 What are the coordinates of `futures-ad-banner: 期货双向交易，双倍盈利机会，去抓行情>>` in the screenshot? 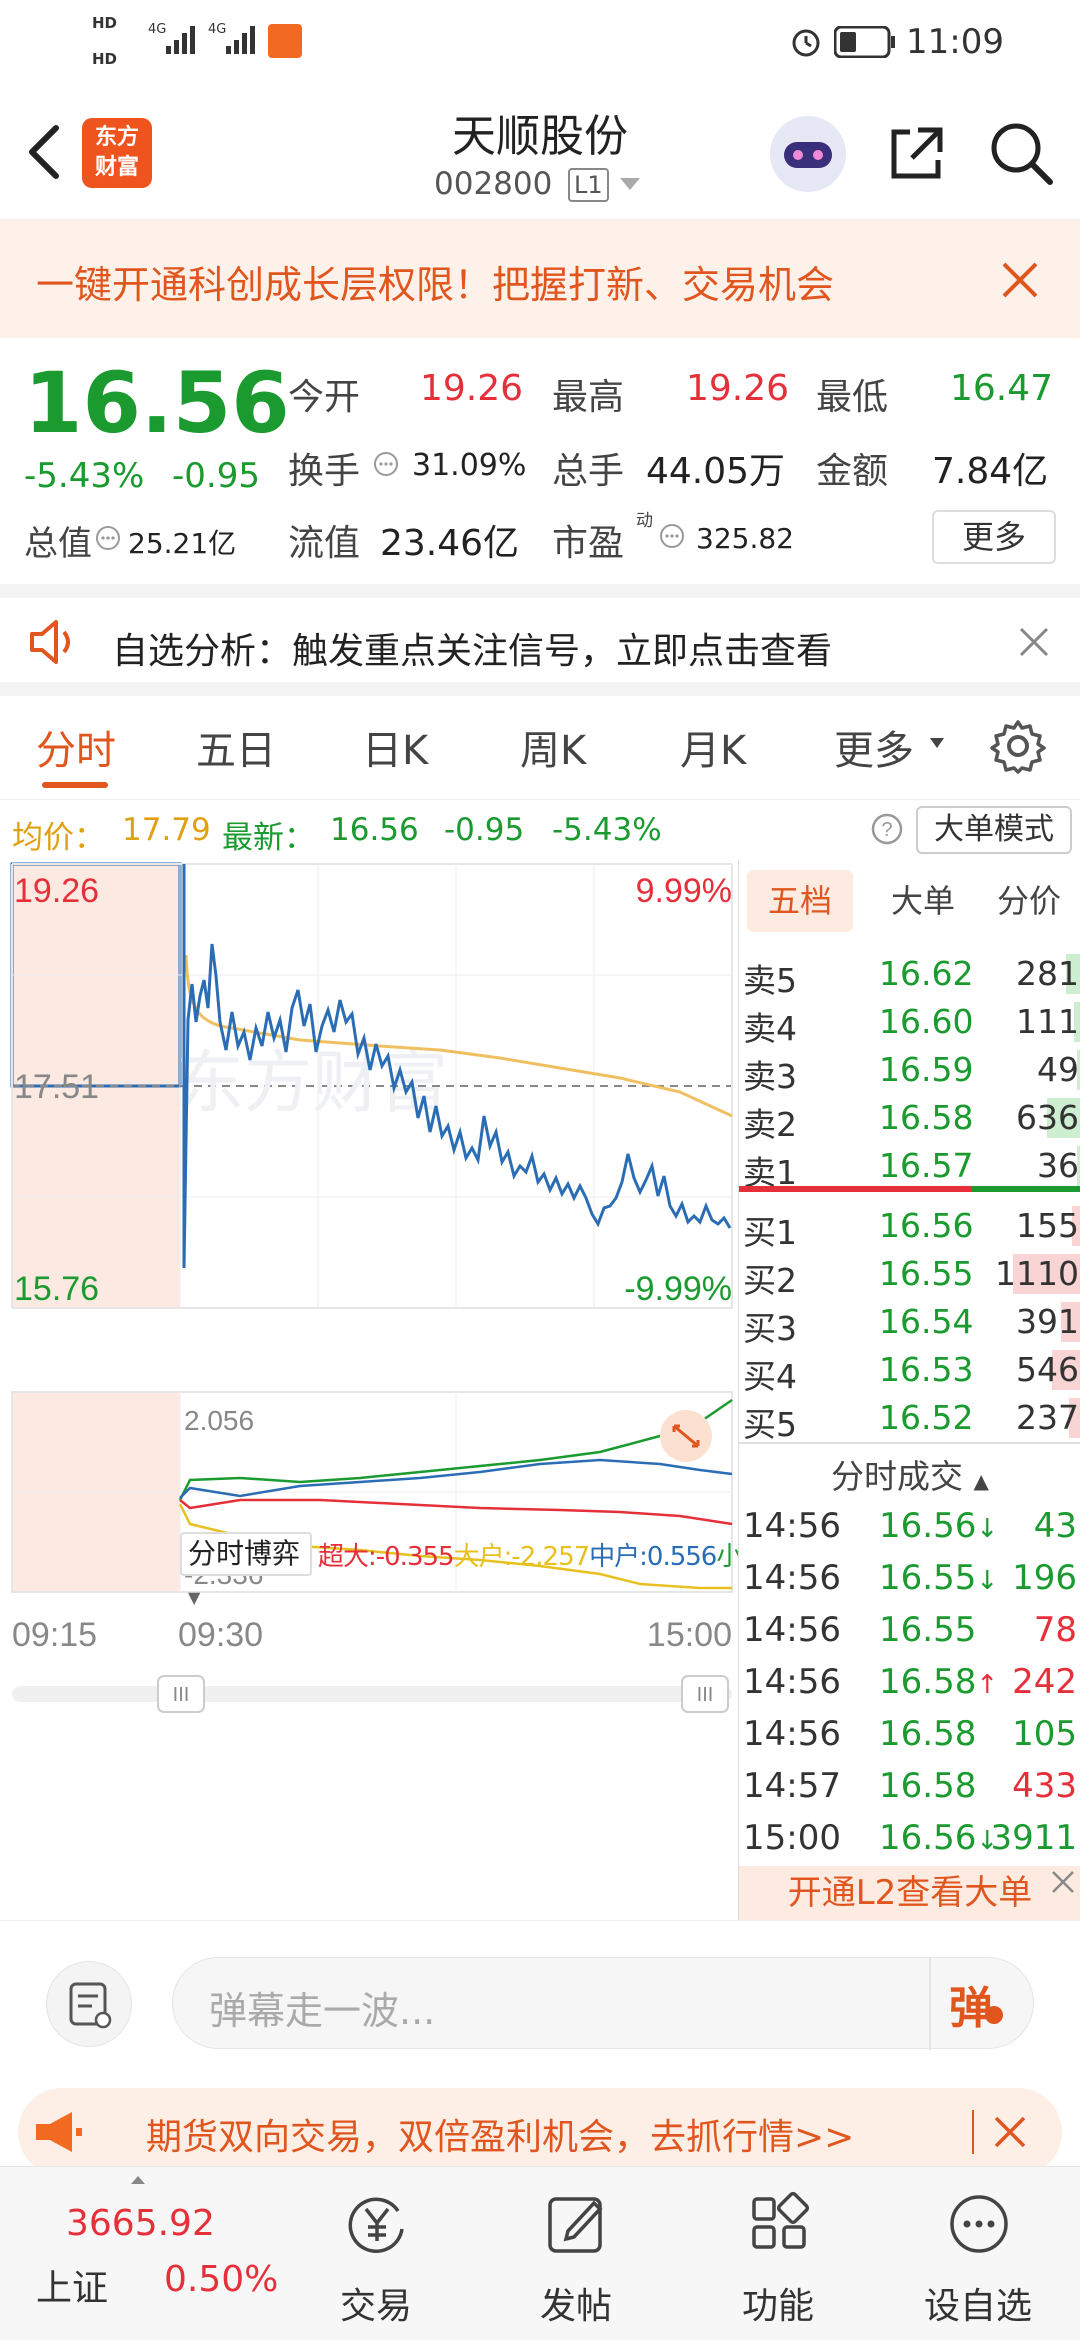 It's located at (540, 2132).